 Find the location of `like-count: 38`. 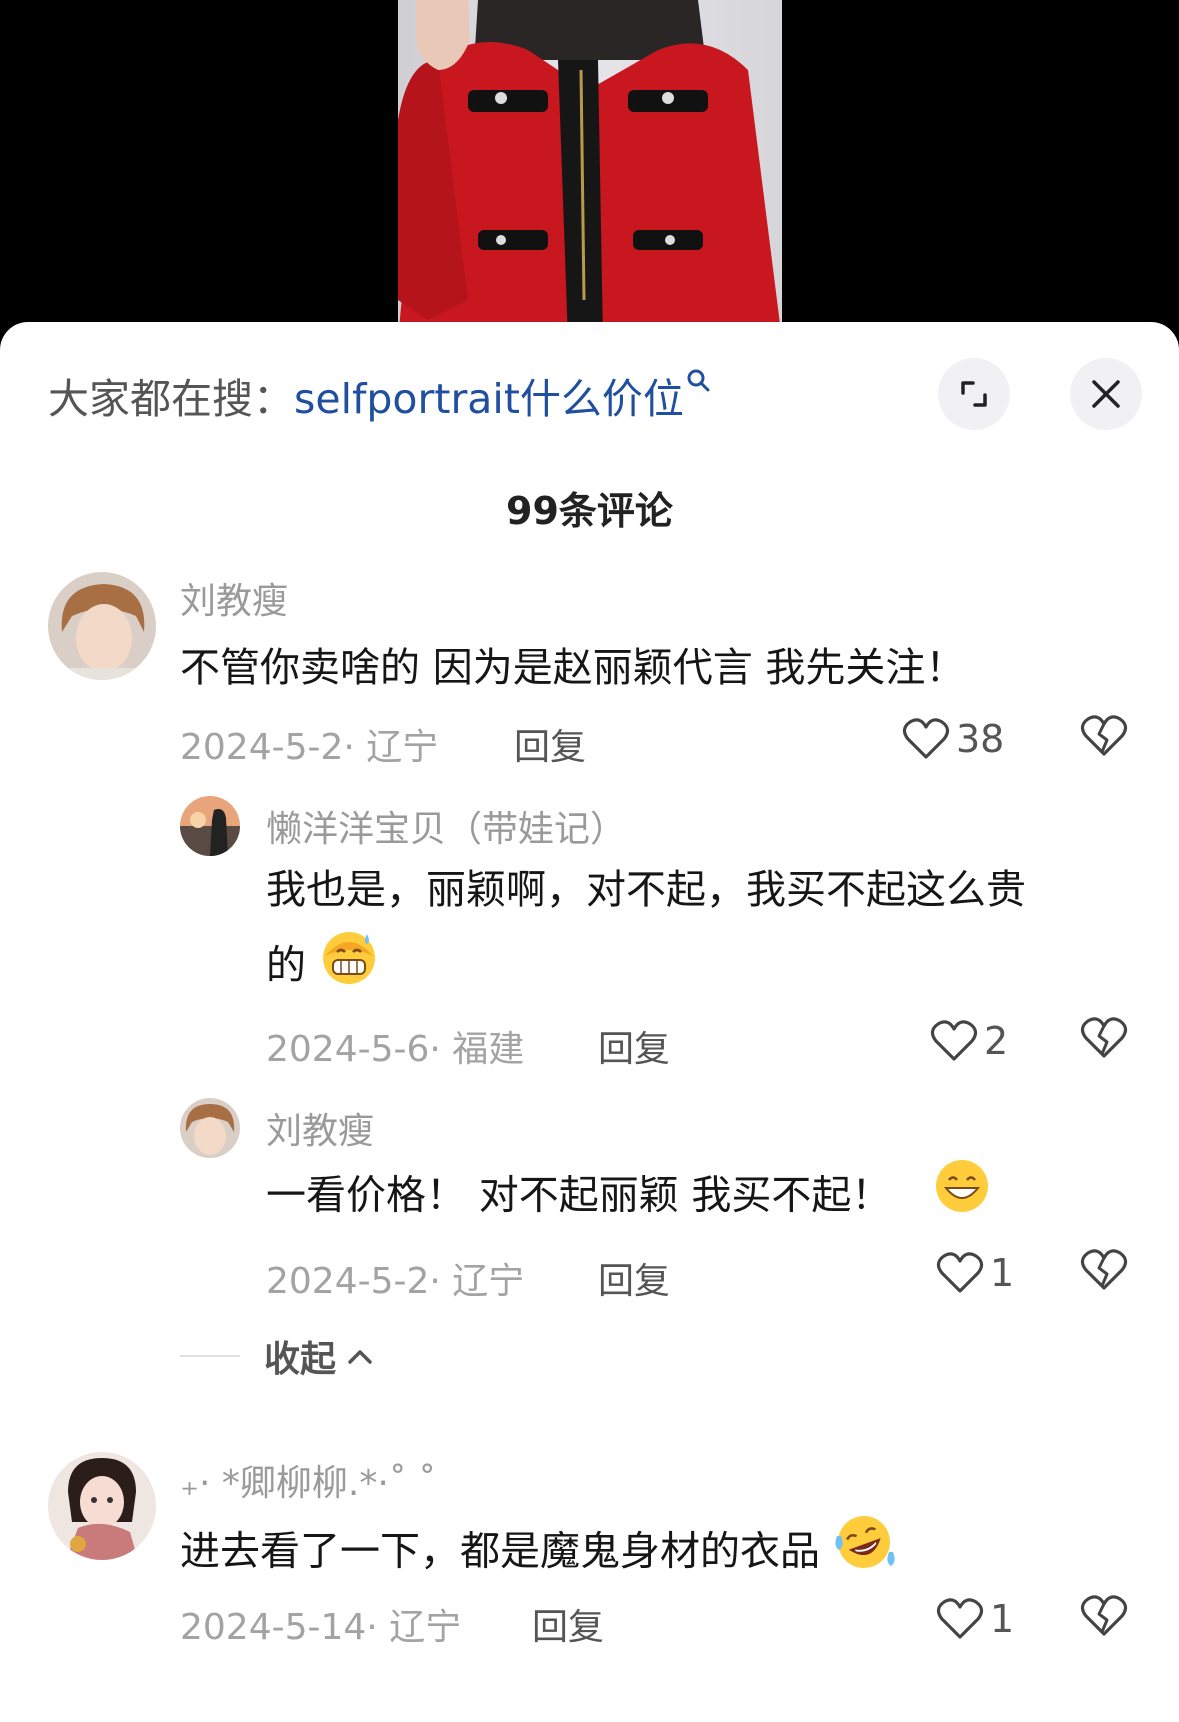

like-count: 38 is located at coordinates (980, 739).